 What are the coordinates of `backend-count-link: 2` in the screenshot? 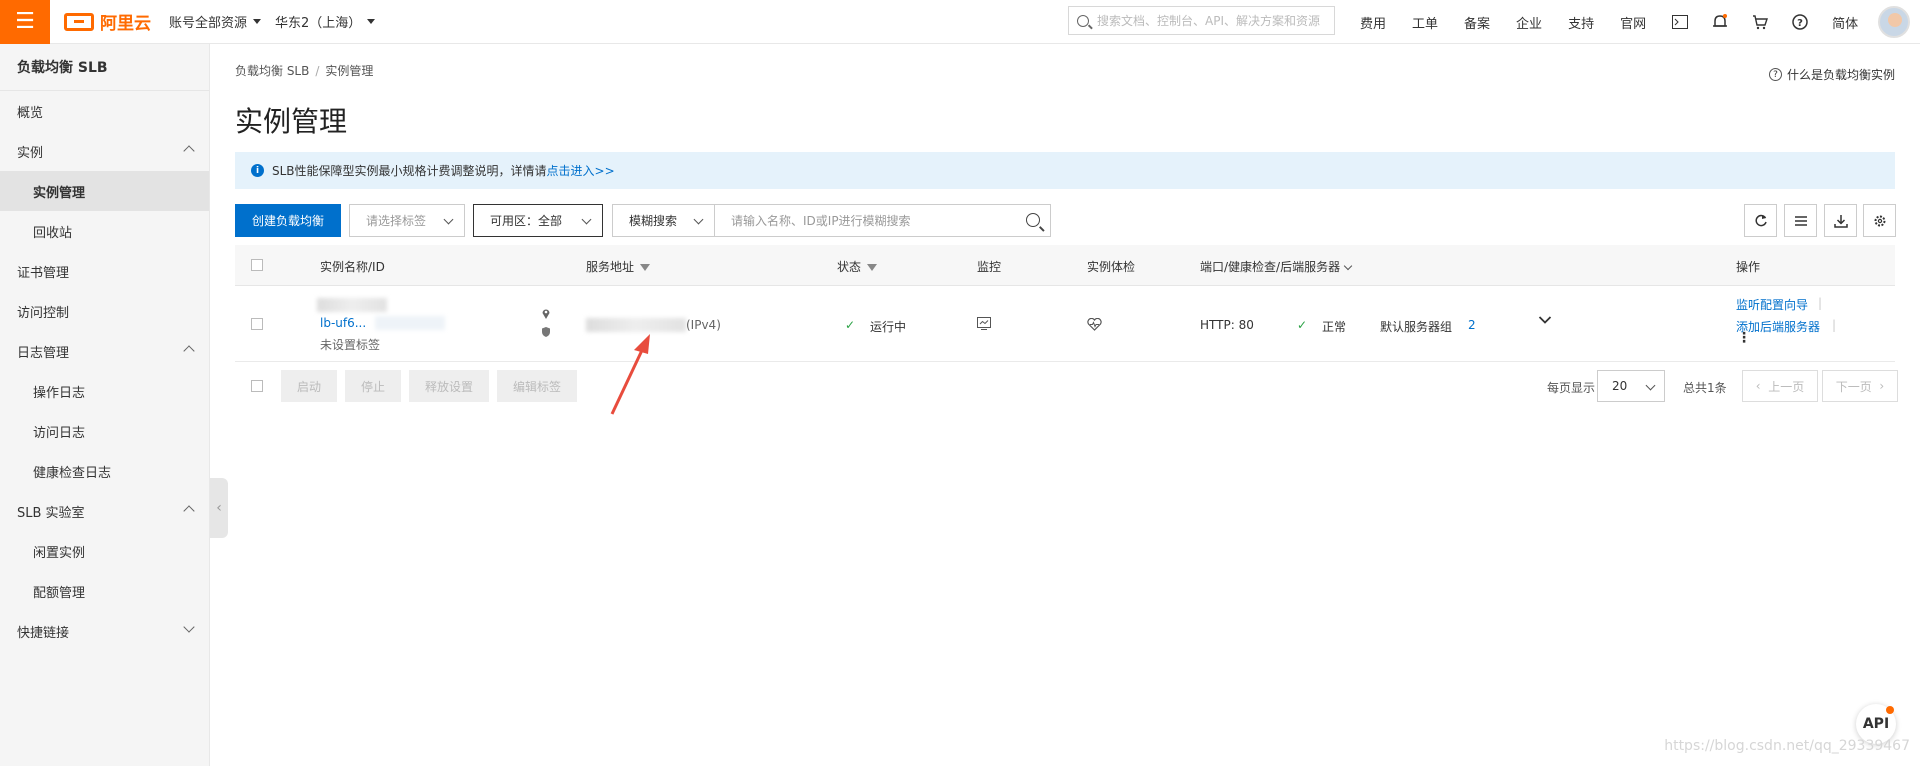 It's located at (1472, 325).